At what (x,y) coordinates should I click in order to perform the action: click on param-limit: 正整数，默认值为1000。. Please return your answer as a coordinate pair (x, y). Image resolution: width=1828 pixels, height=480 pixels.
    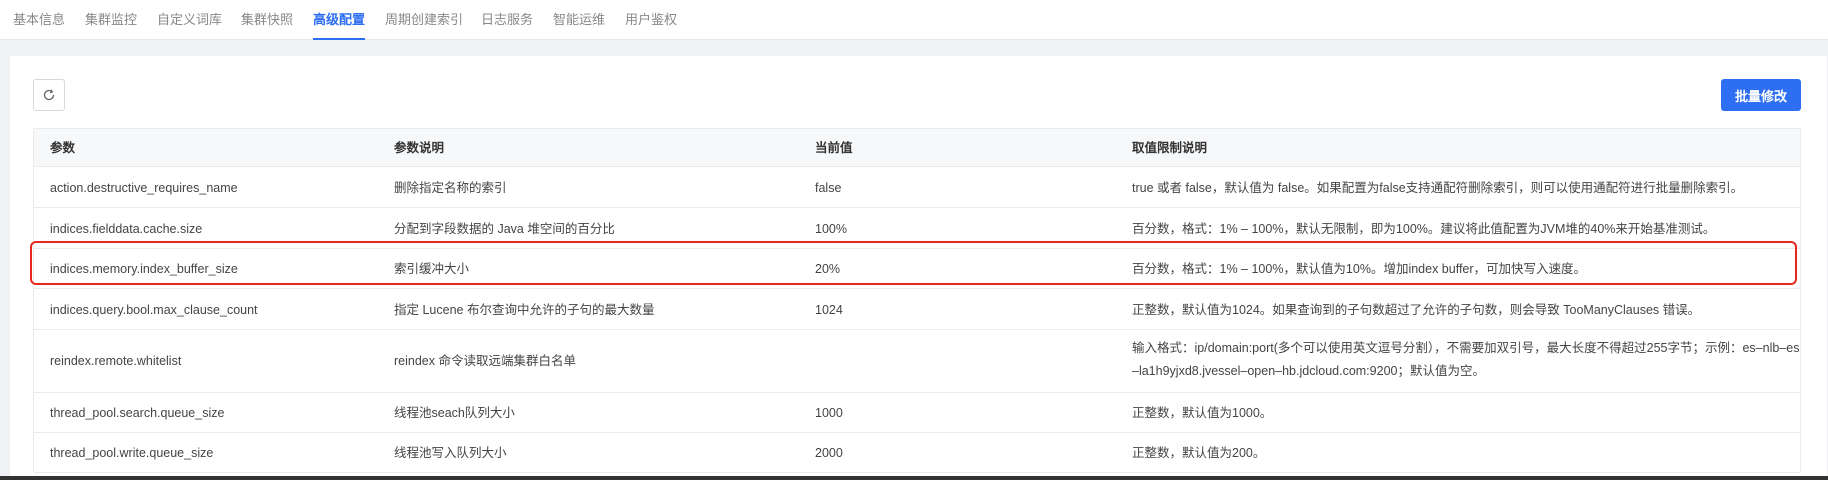
    Looking at the image, I should click on (1202, 413).